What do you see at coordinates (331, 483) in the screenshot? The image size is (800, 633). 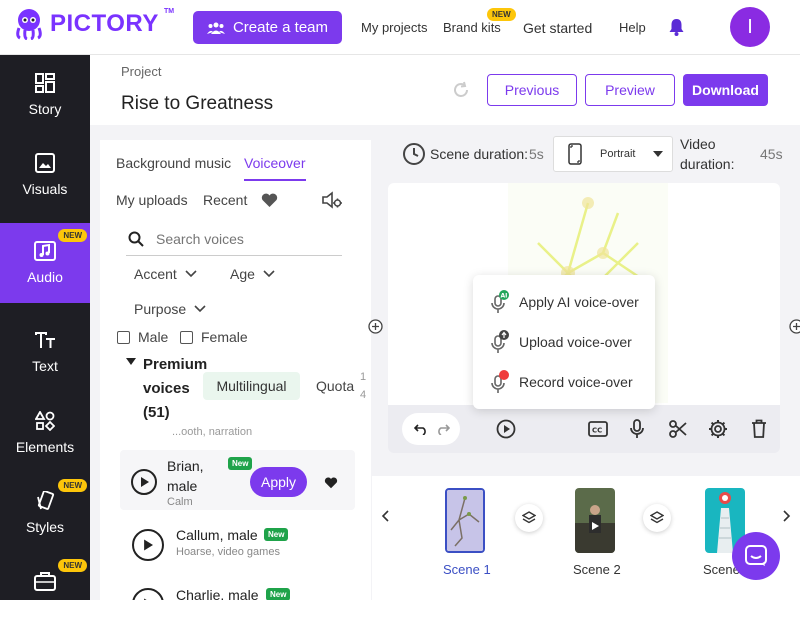 I see `heart-icon` at bounding box center [331, 483].